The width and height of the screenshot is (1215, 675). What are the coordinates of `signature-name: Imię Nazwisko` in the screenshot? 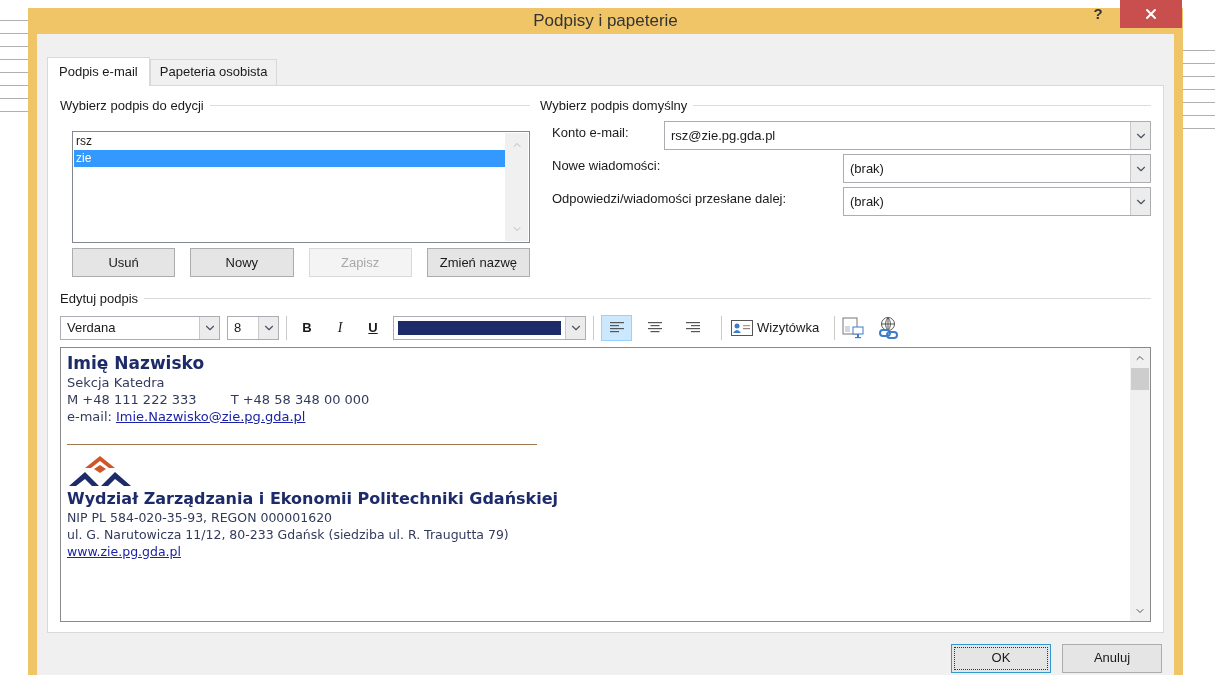 It's located at (136, 362).